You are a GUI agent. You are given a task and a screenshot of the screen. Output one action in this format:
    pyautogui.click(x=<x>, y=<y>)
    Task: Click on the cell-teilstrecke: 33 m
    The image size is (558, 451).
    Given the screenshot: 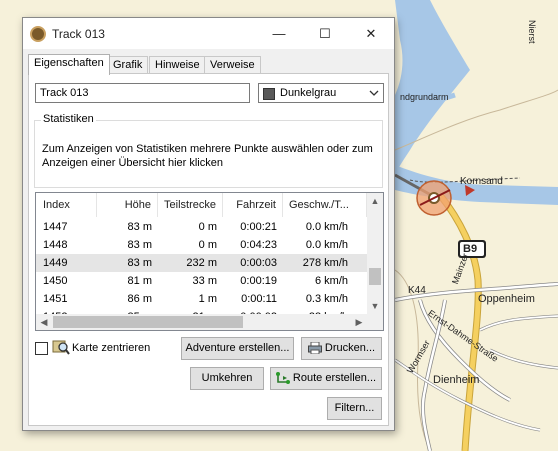 What is the action you would take?
    pyautogui.click(x=204, y=281)
    